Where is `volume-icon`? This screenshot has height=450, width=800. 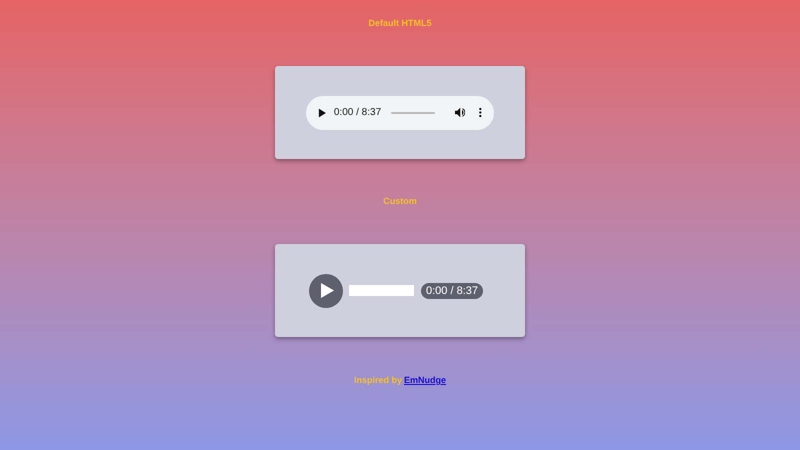 volume-icon is located at coordinates (460, 112).